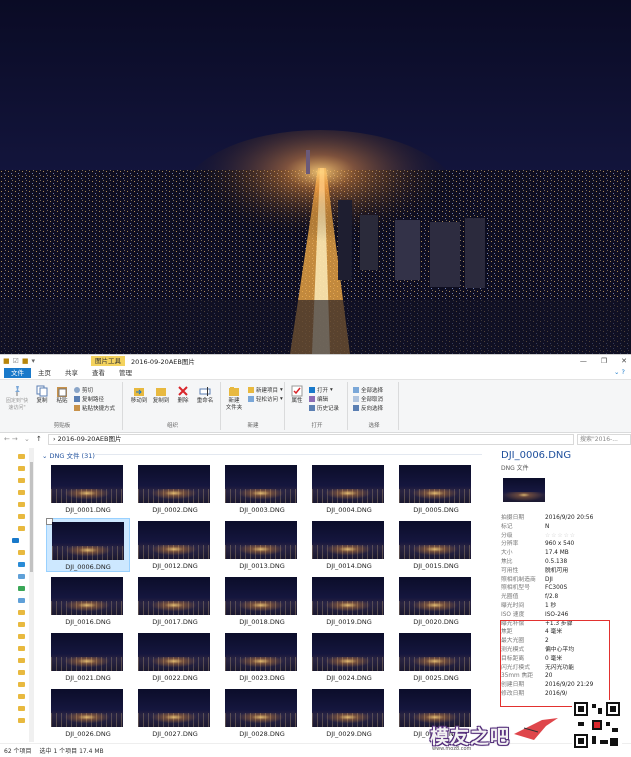 This screenshot has width=631, height=757. I want to click on tab-file: 文件, so click(17, 373).